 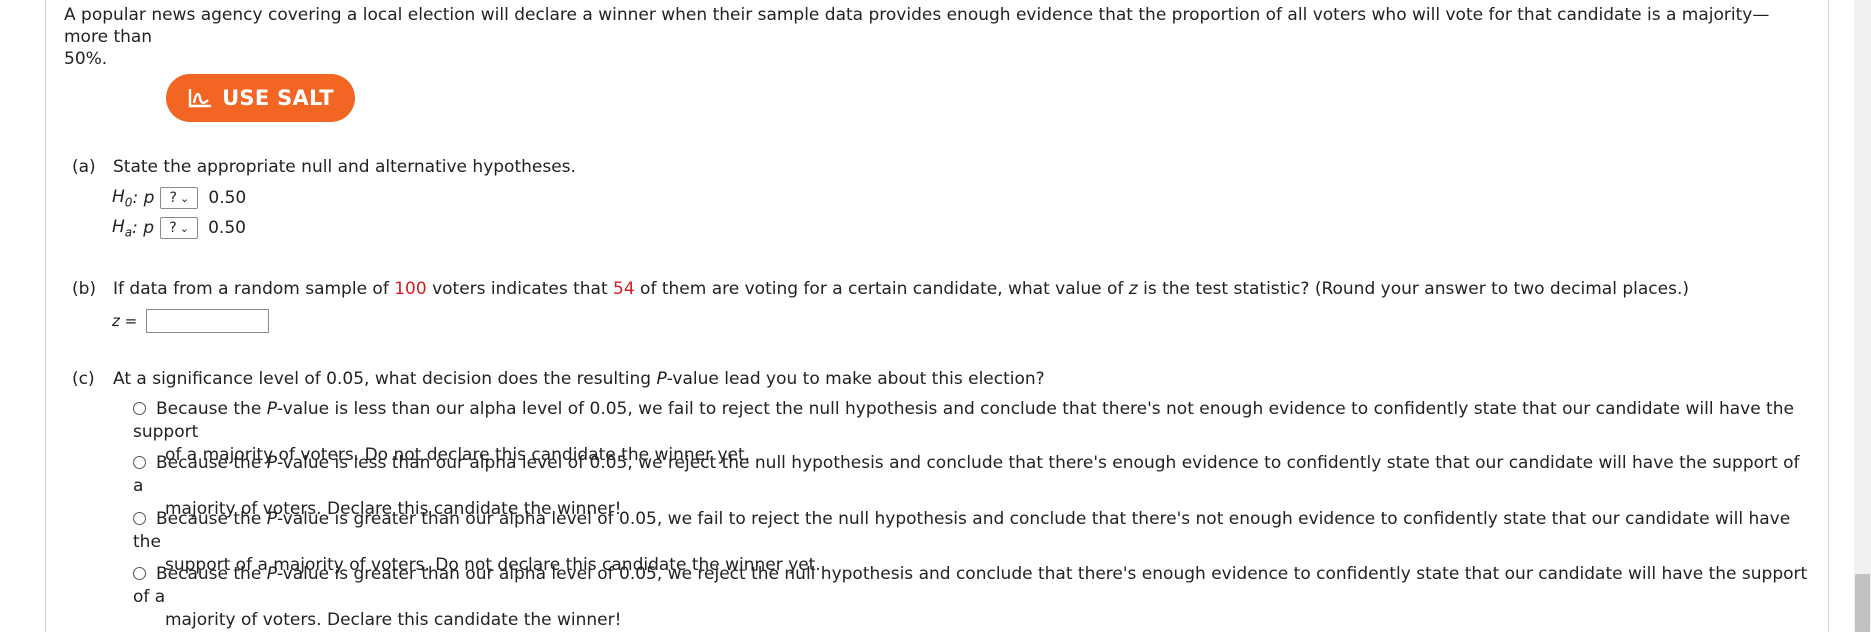 I want to click on z-answer-input, so click(x=208, y=321).